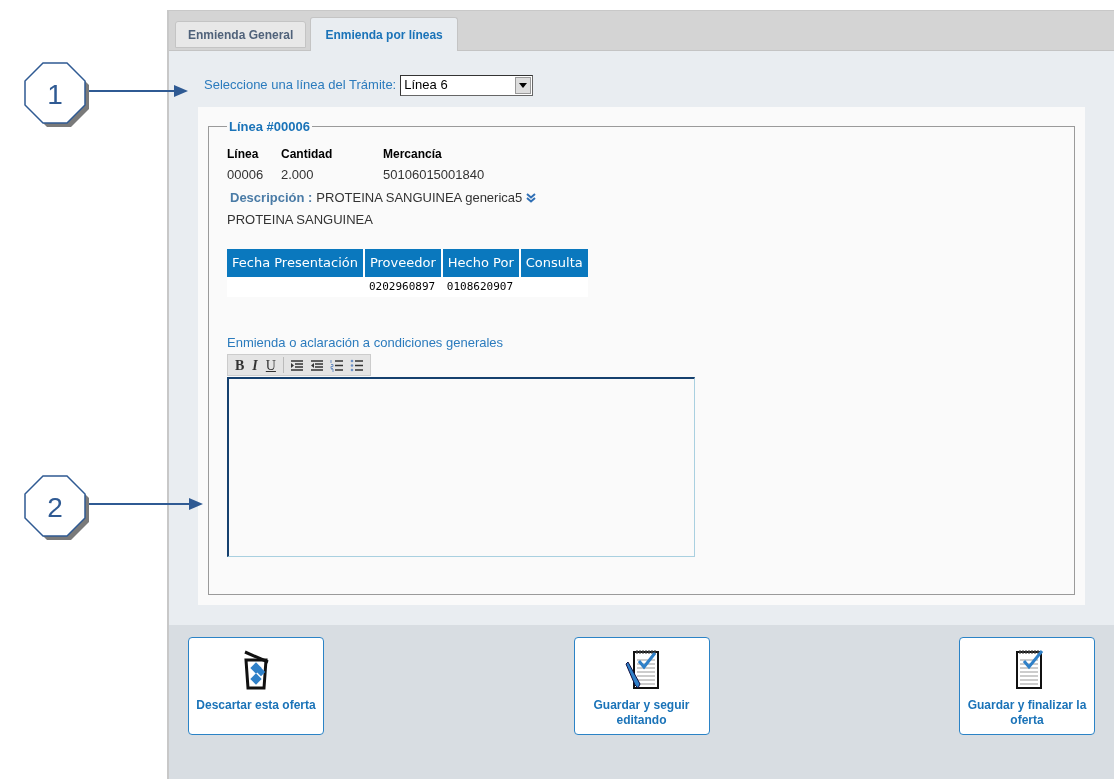  I want to click on field-value: 00006, so click(246, 174).